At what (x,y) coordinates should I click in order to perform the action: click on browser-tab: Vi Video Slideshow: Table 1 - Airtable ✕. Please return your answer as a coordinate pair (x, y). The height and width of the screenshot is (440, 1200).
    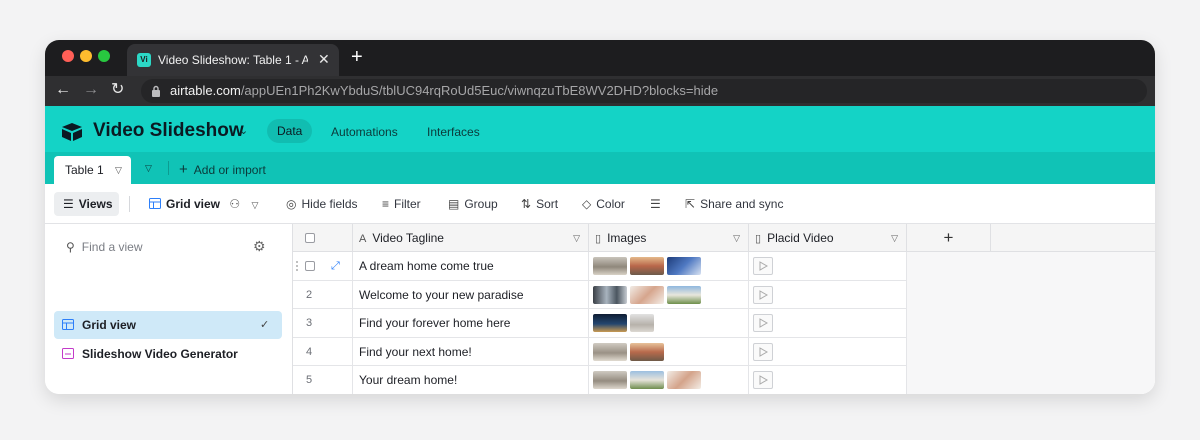
    Looking at the image, I should click on (233, 60).